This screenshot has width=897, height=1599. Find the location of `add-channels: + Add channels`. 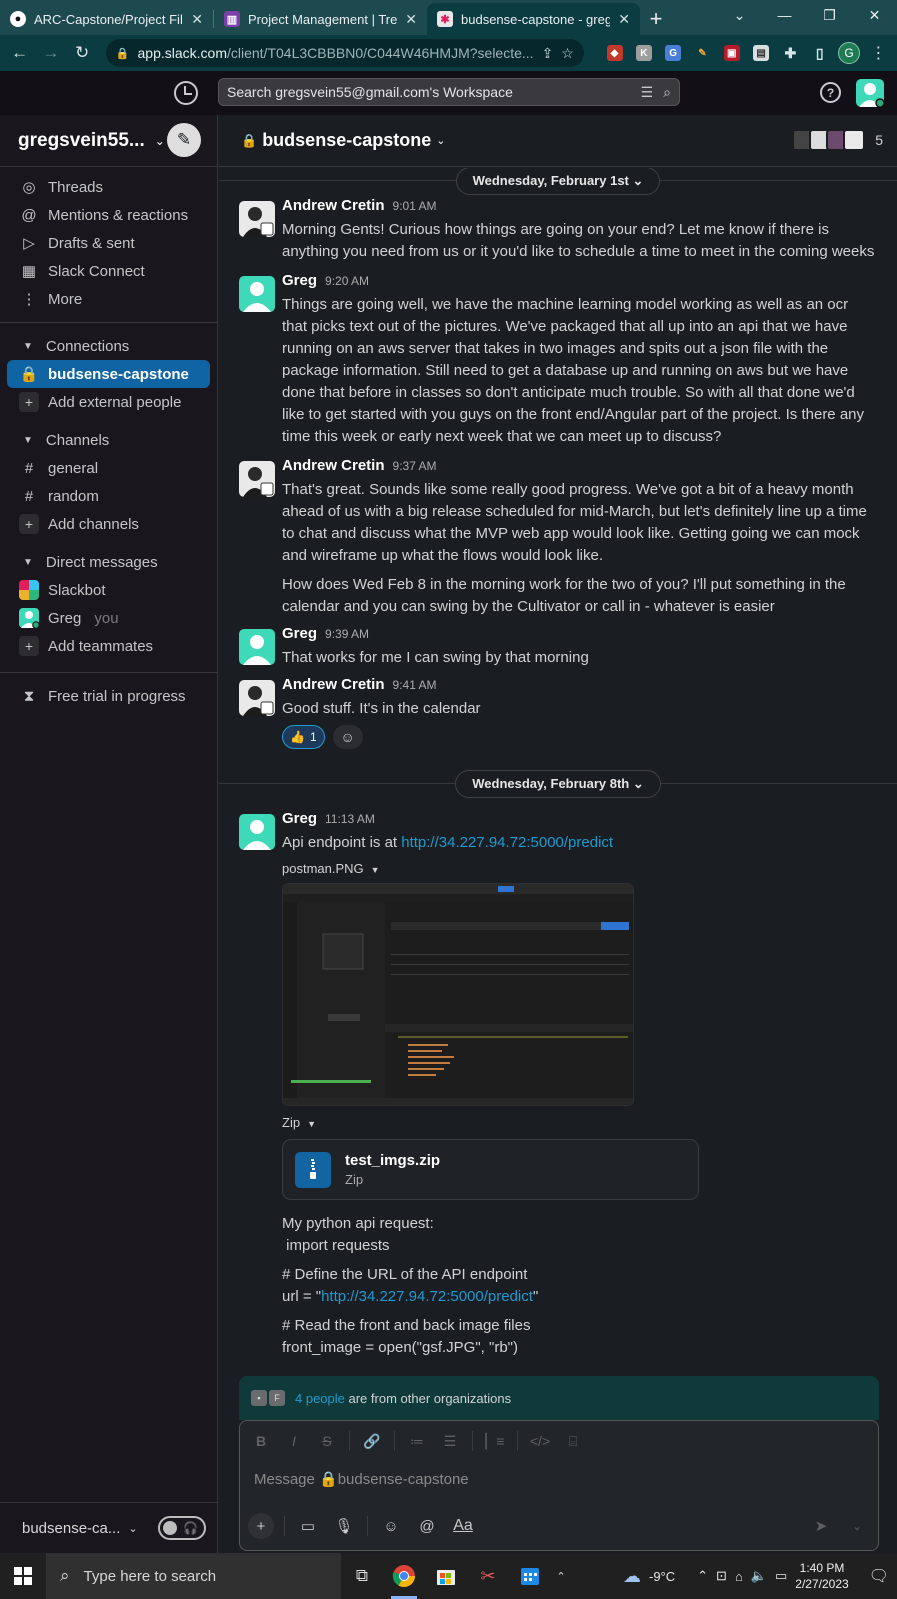

add-channels: + Add channels is located at coordinates (108, 524).